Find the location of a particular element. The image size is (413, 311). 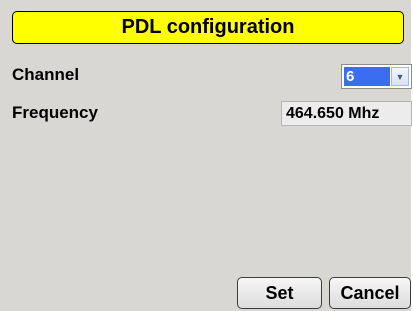

dialog-title-bar: PDL configuration is located at coordinates (208, 27).